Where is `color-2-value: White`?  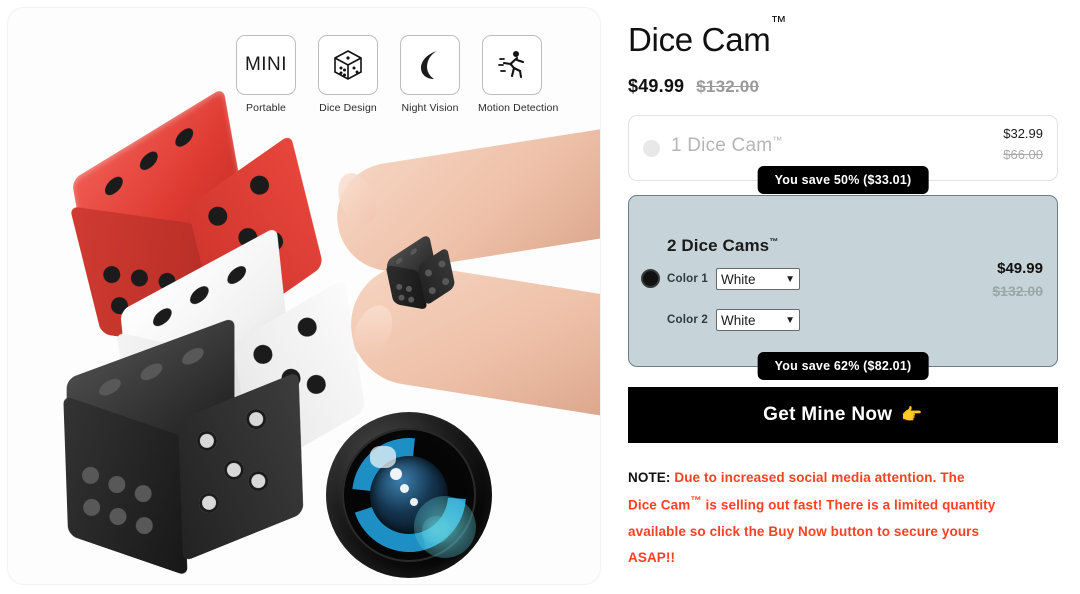
color-2-value: White is located at coordinates (738, 320).